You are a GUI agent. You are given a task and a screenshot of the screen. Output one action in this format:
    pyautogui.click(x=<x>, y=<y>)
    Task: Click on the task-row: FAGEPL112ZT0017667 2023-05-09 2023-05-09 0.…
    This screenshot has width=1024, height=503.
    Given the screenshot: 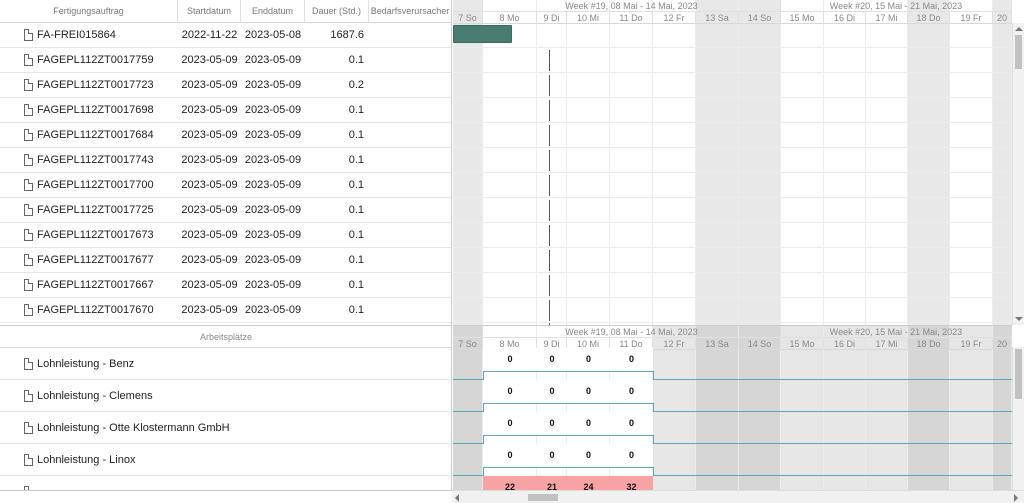 What is the action you would take?
    pyautogui.click(x=225, y=285)
    